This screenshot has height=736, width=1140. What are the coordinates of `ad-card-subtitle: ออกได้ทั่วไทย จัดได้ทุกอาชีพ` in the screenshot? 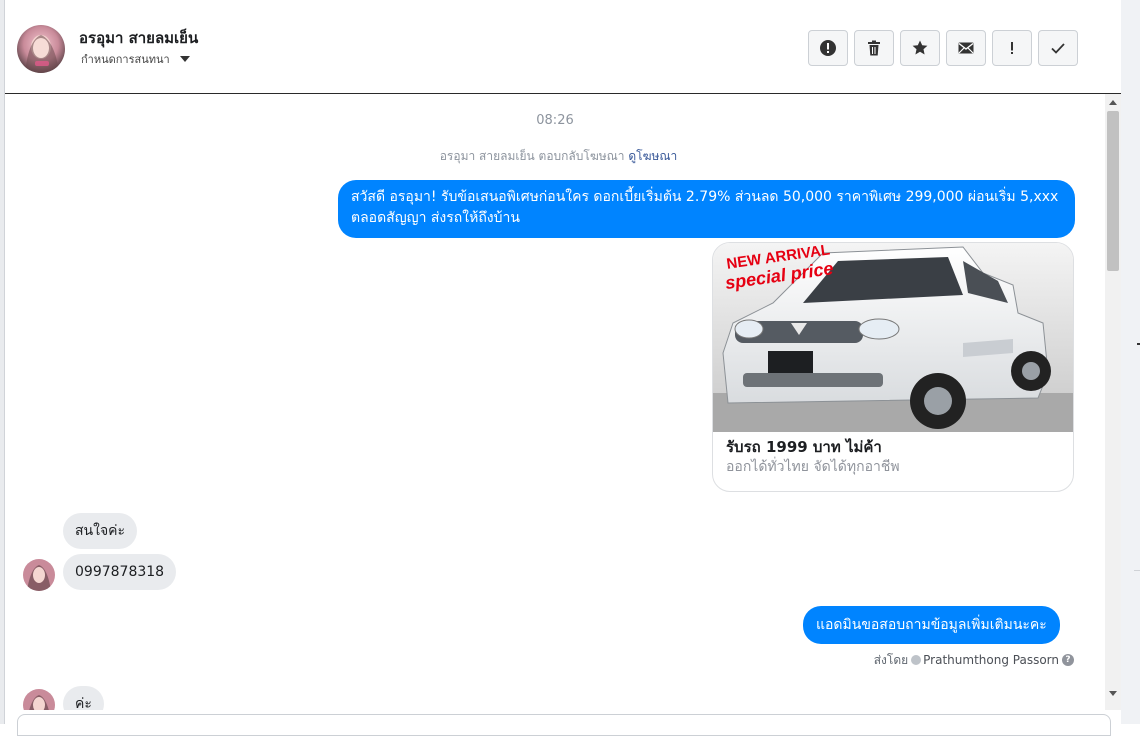 It's located at (813, 467).